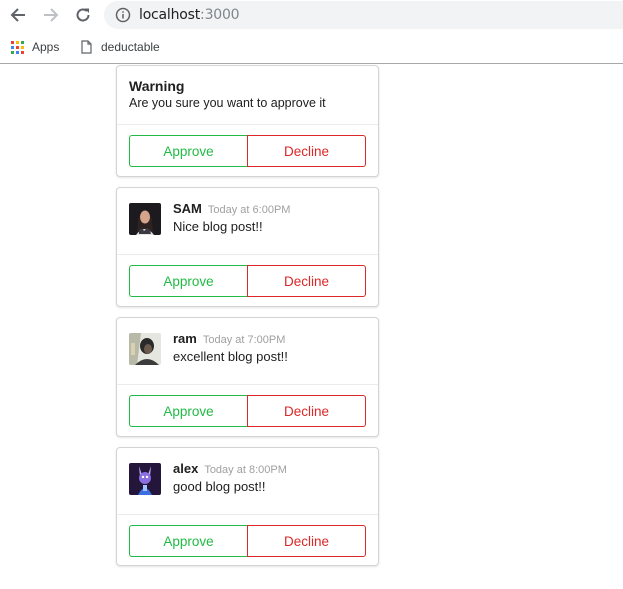  I want to click on bookmark-apps: Apps, so click(35, 47).